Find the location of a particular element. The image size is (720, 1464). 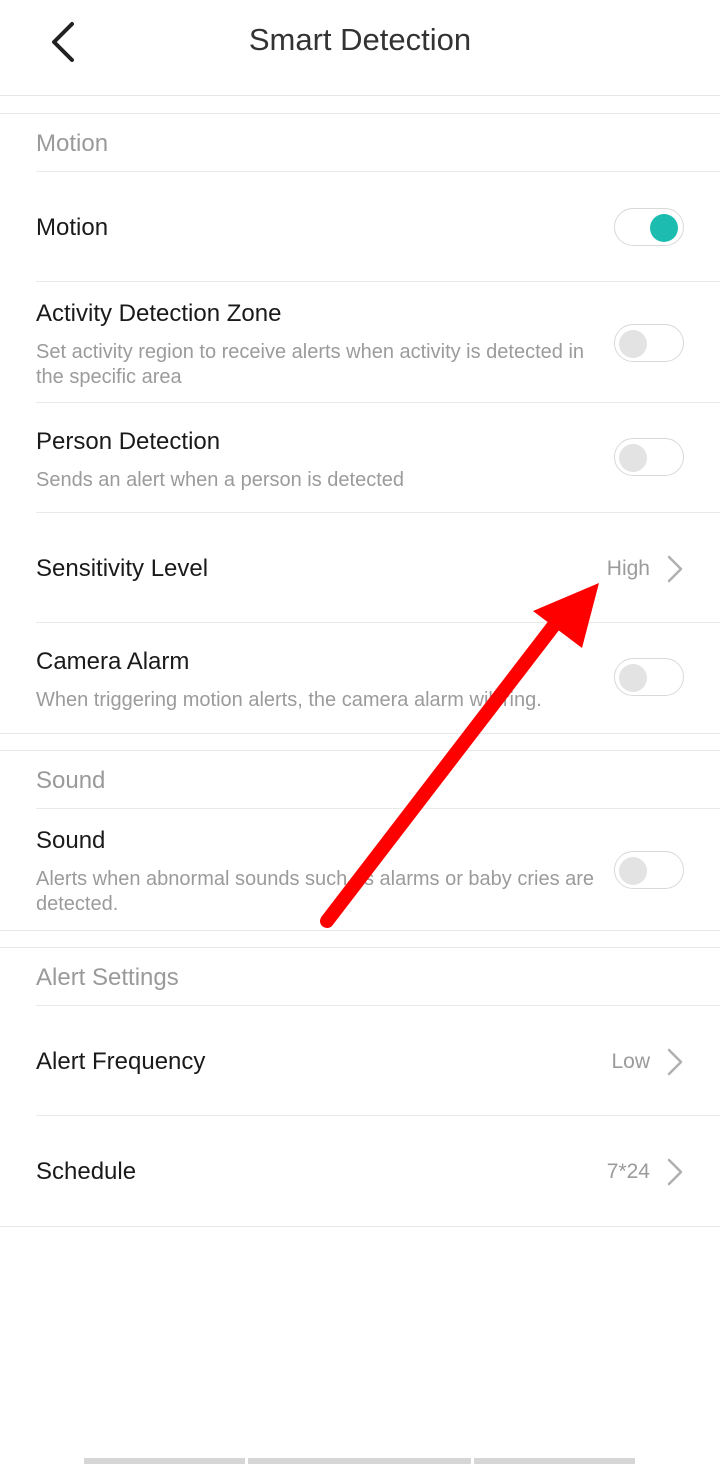

app-header: Smart Detection is located at coordinates (360, 48).